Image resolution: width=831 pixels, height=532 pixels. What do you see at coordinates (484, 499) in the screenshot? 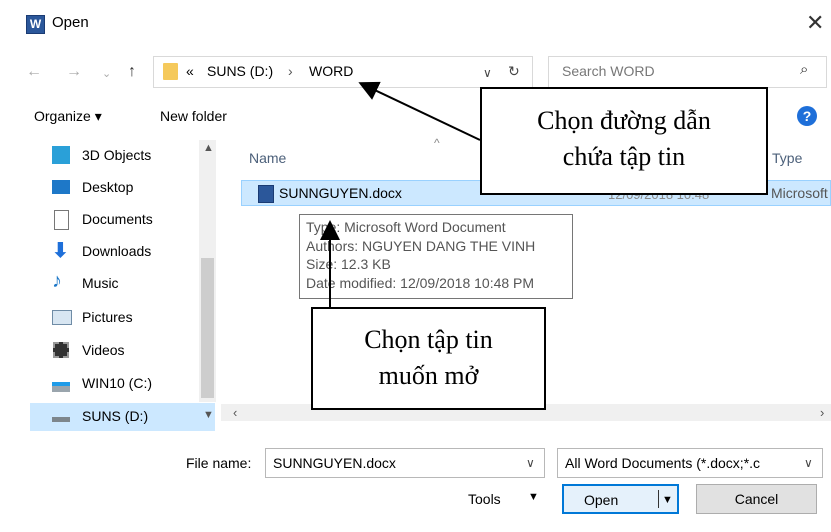
I see `tools-button: Tools` at bounding box center [484, 499].